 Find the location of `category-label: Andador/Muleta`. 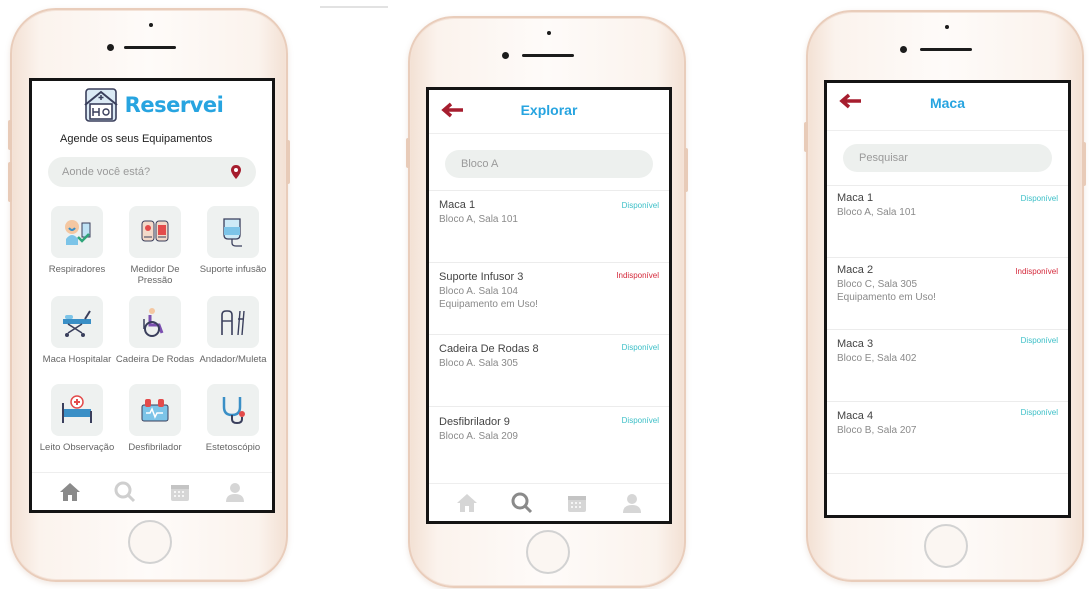

category-label: Andador/Muleta is located at coordinates (233, 359).